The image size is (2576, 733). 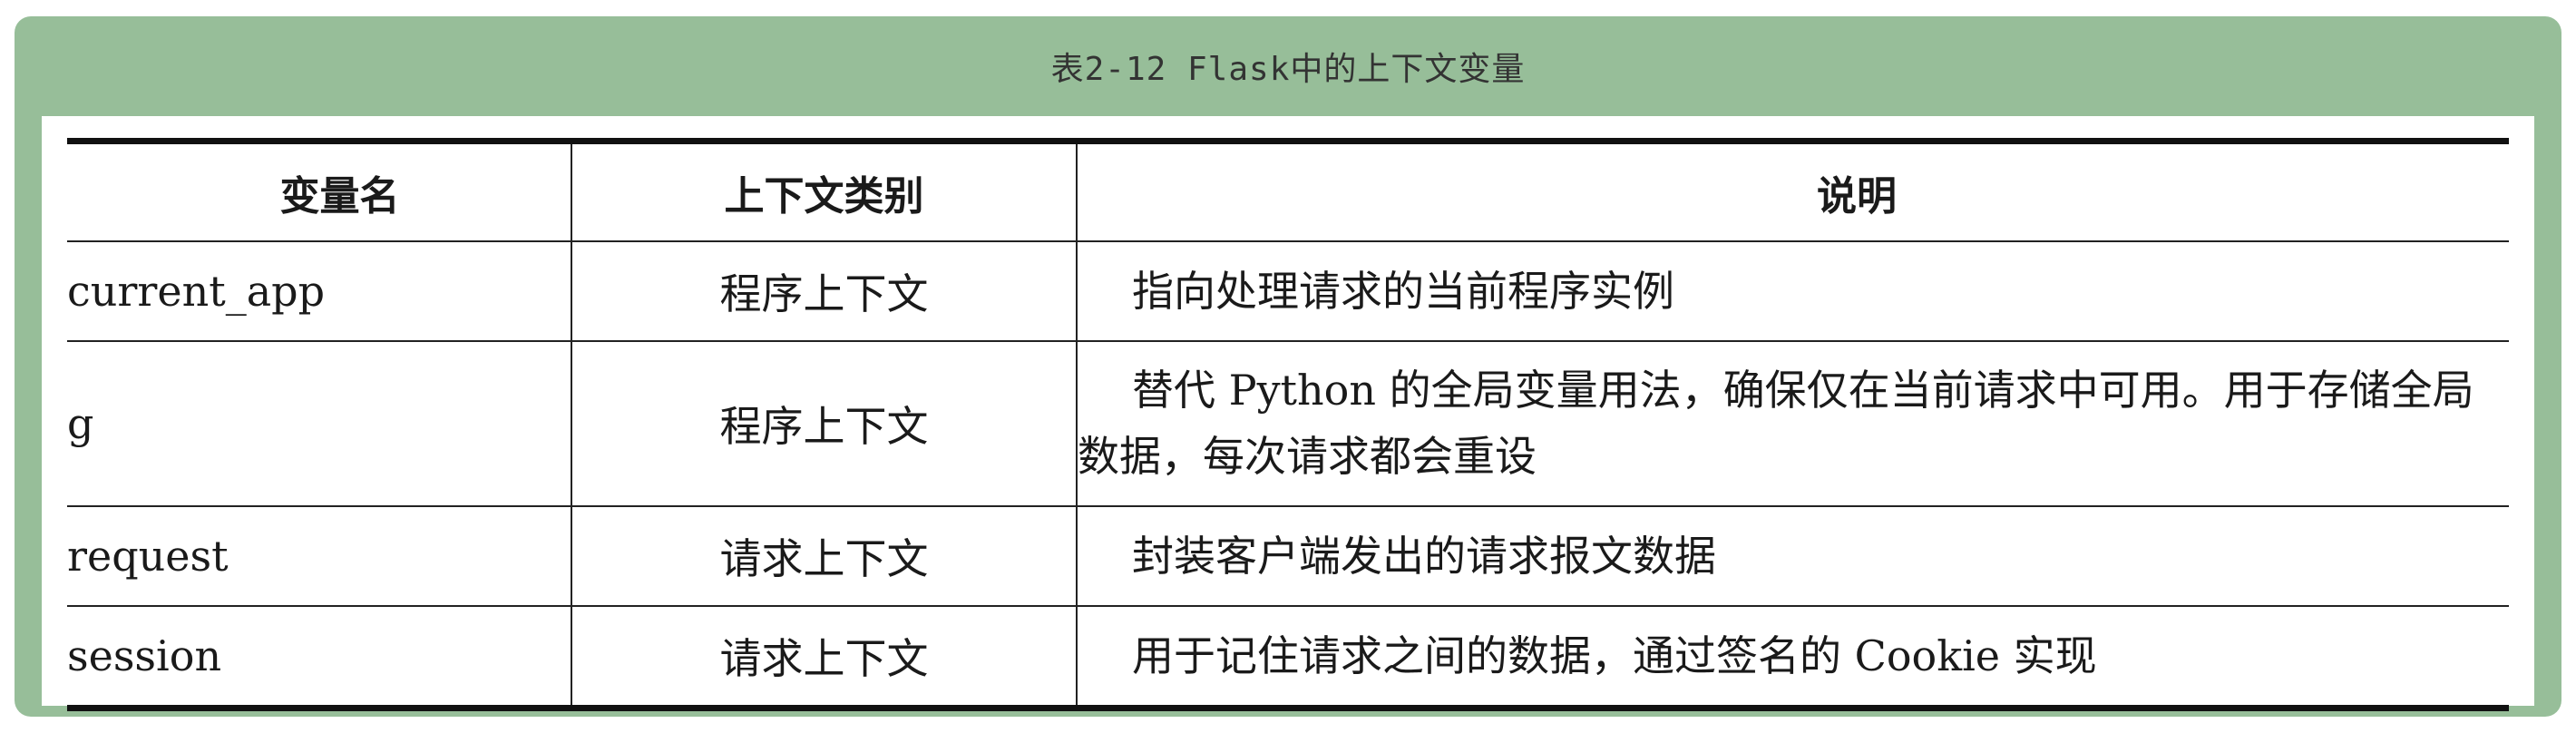 What do you see at coordinates (1288, 69) in the screenshot?
I see `table-caption: 表2-12 Flask中的上下文变量` at bounding box center [1288, 69].